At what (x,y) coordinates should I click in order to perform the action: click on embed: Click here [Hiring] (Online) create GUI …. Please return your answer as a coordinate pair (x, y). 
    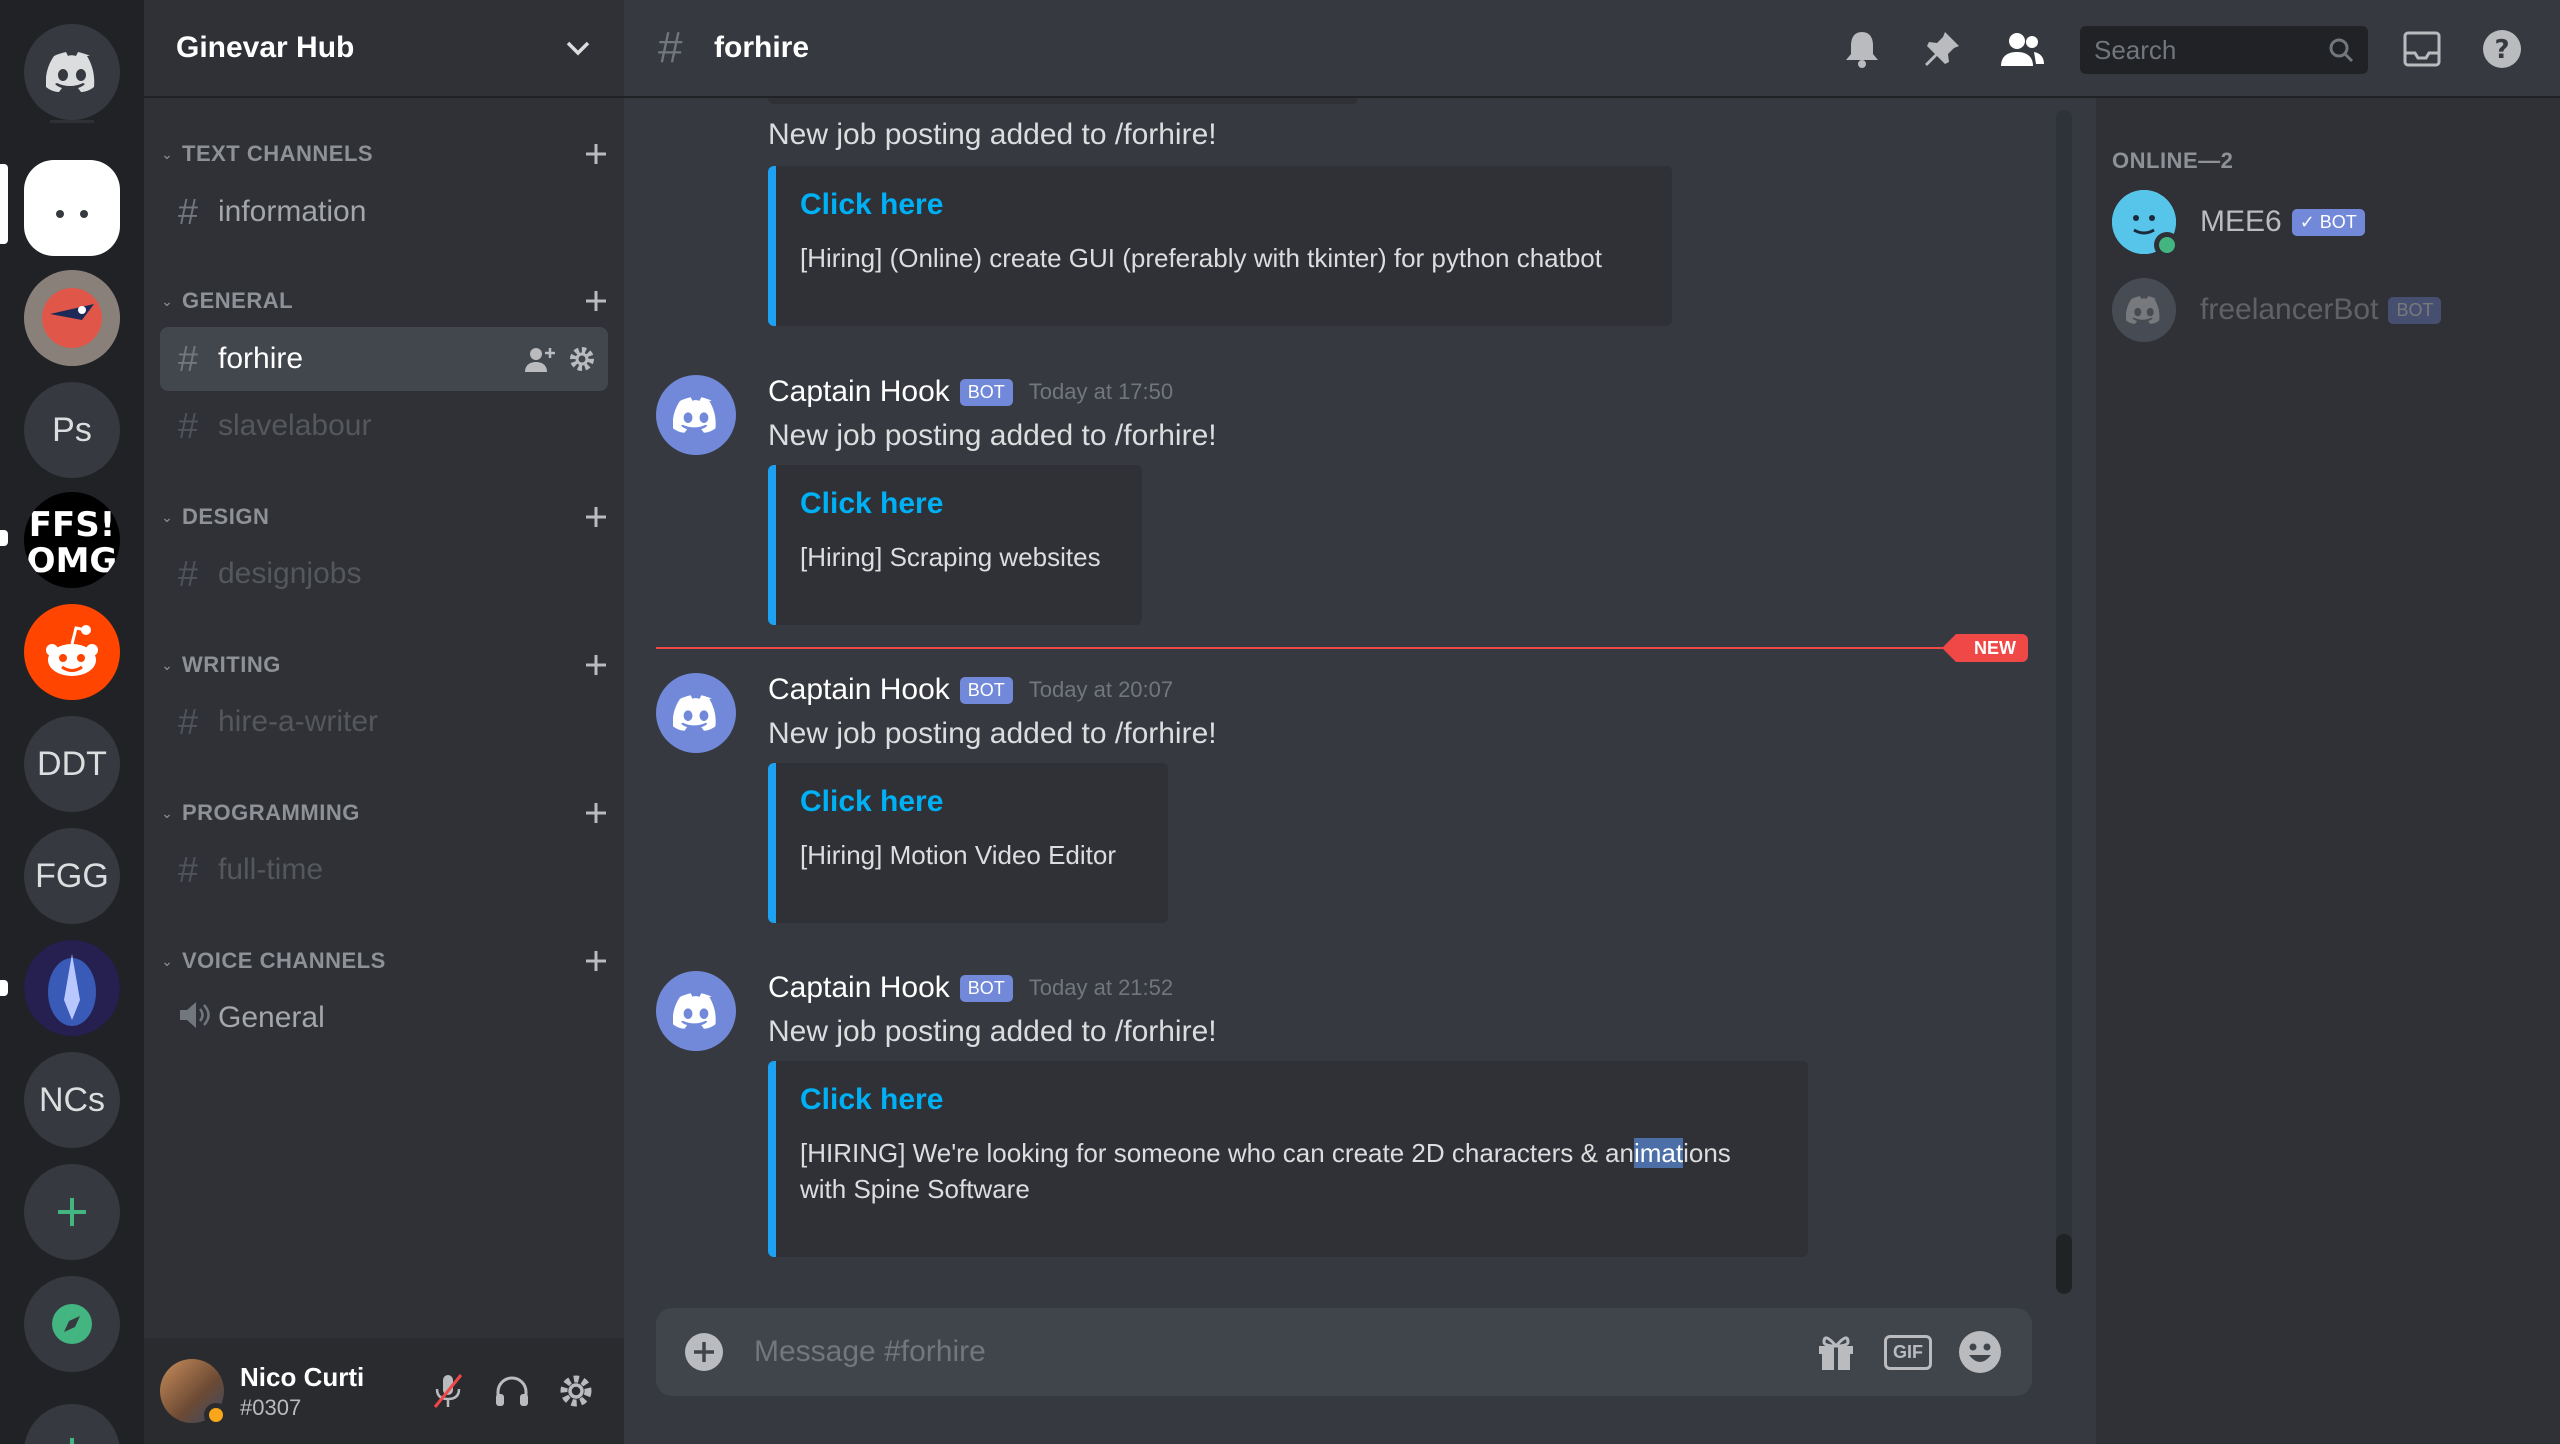
    Looking at the image, I should click on (1220, 246).